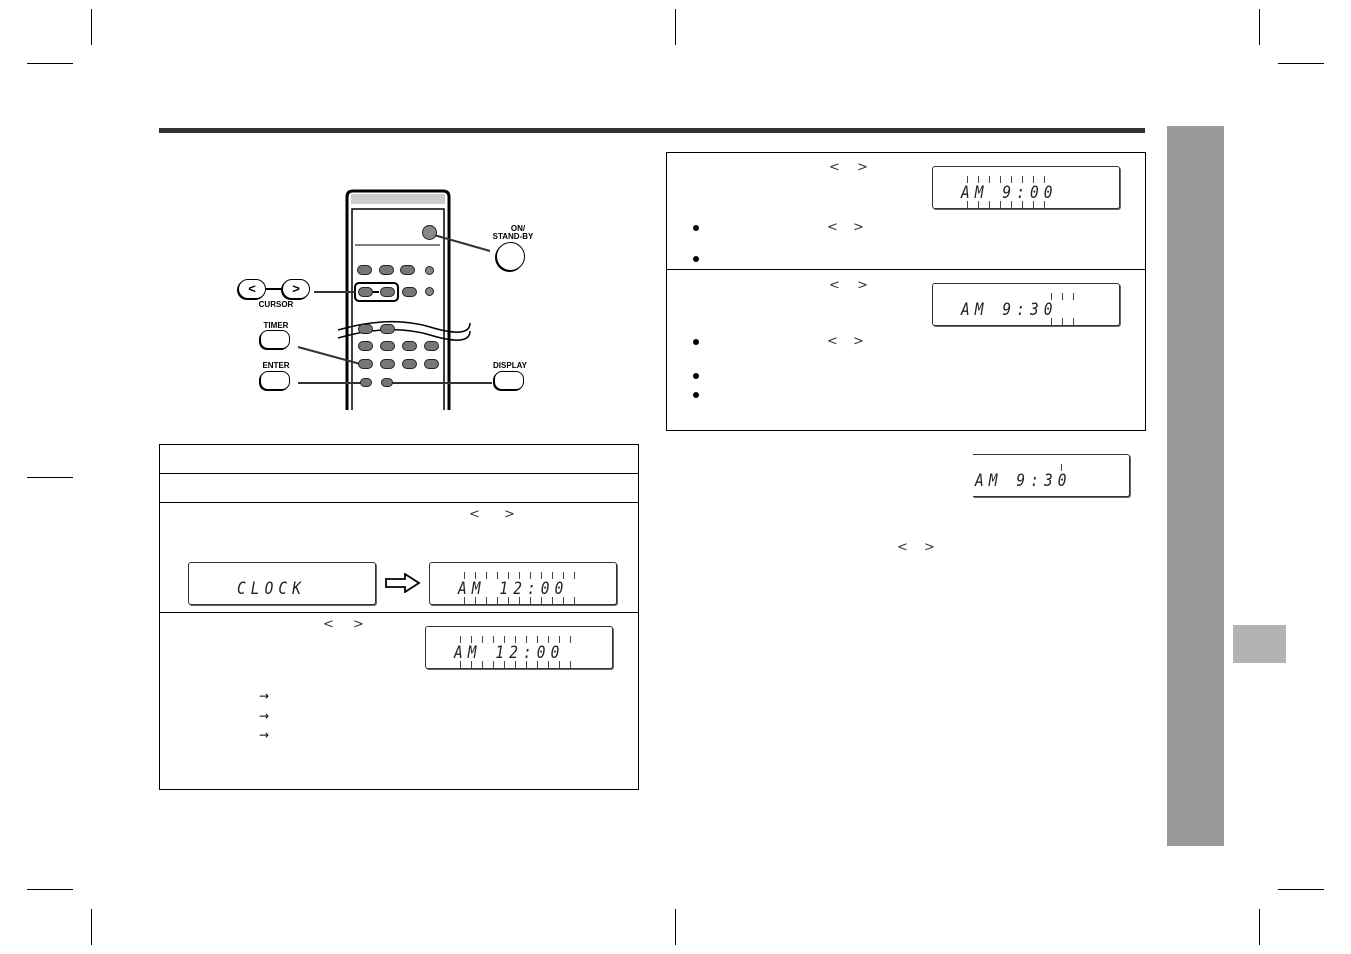 The image size is (1351, 954). What do you see at coordinates (1259, 644) in the screenshot?
I see `index-tab` at bounding box center [1259, 644].